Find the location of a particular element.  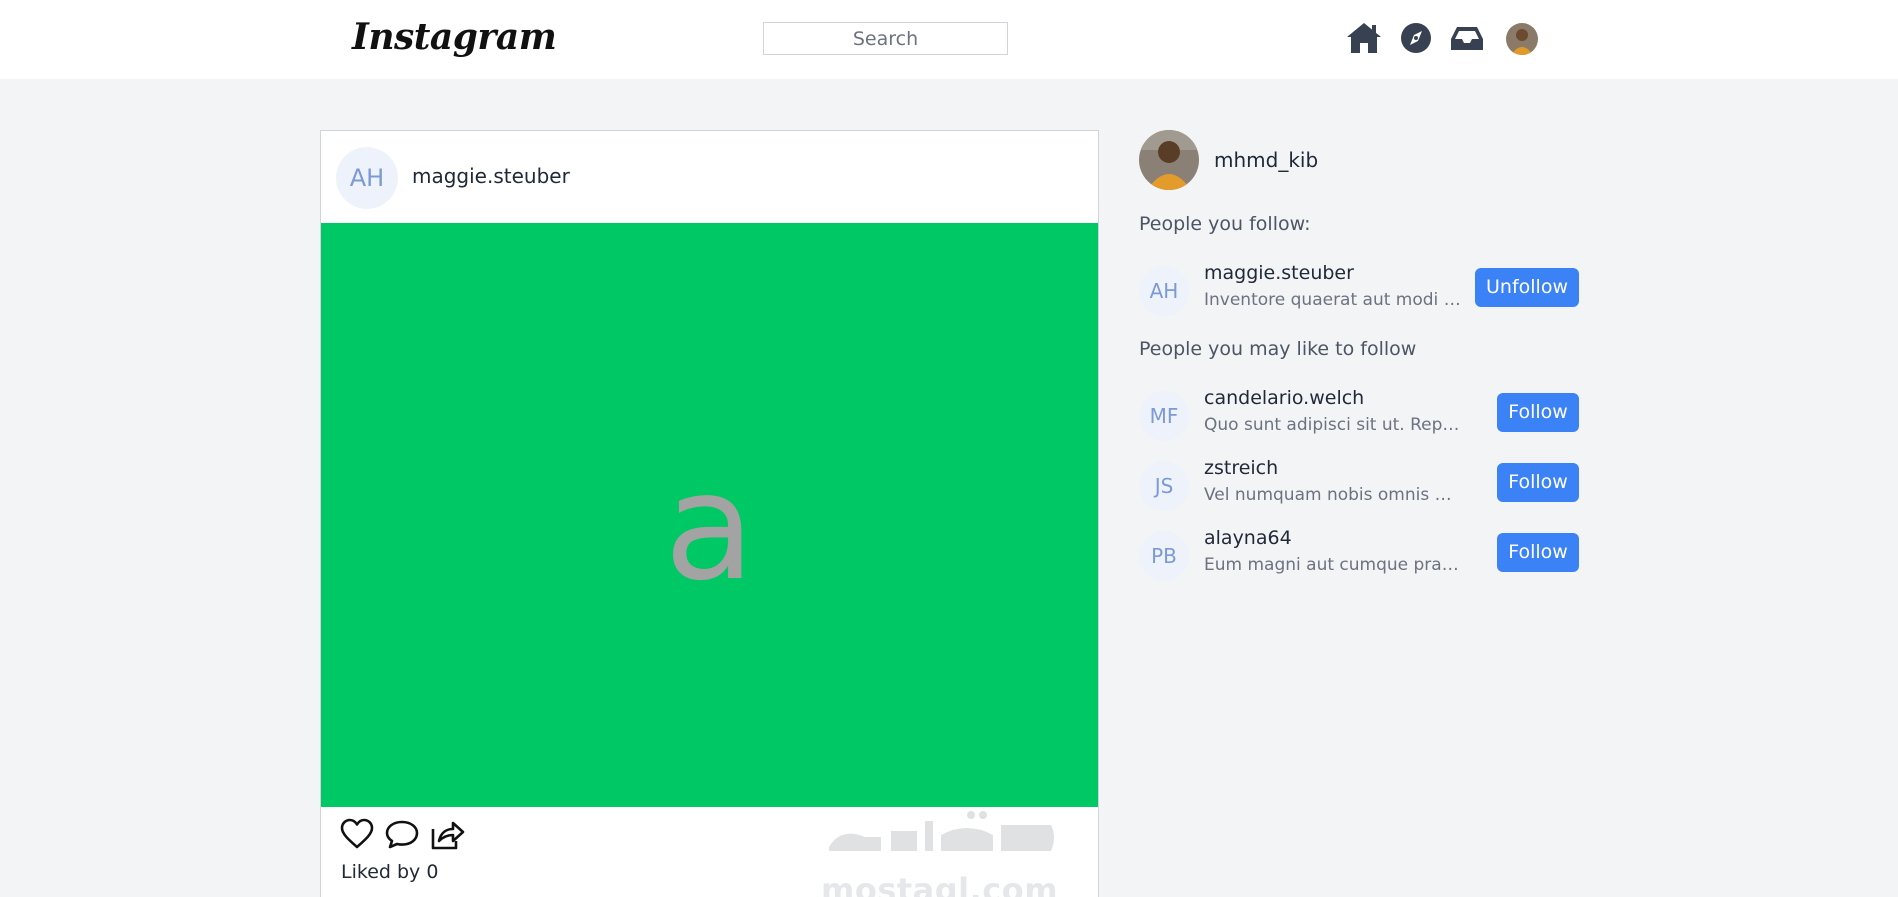

user-username: zstreich is located at coordinates (1241, 468).